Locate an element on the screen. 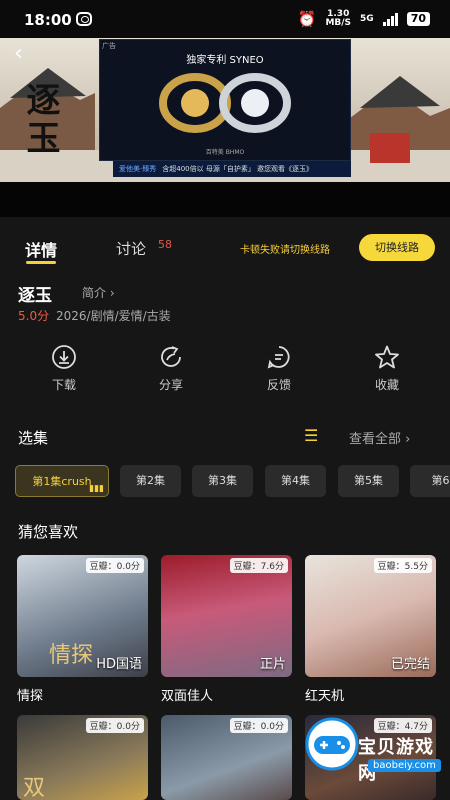  episode-list-icon: ☰ is located at coordinates (311, 435).